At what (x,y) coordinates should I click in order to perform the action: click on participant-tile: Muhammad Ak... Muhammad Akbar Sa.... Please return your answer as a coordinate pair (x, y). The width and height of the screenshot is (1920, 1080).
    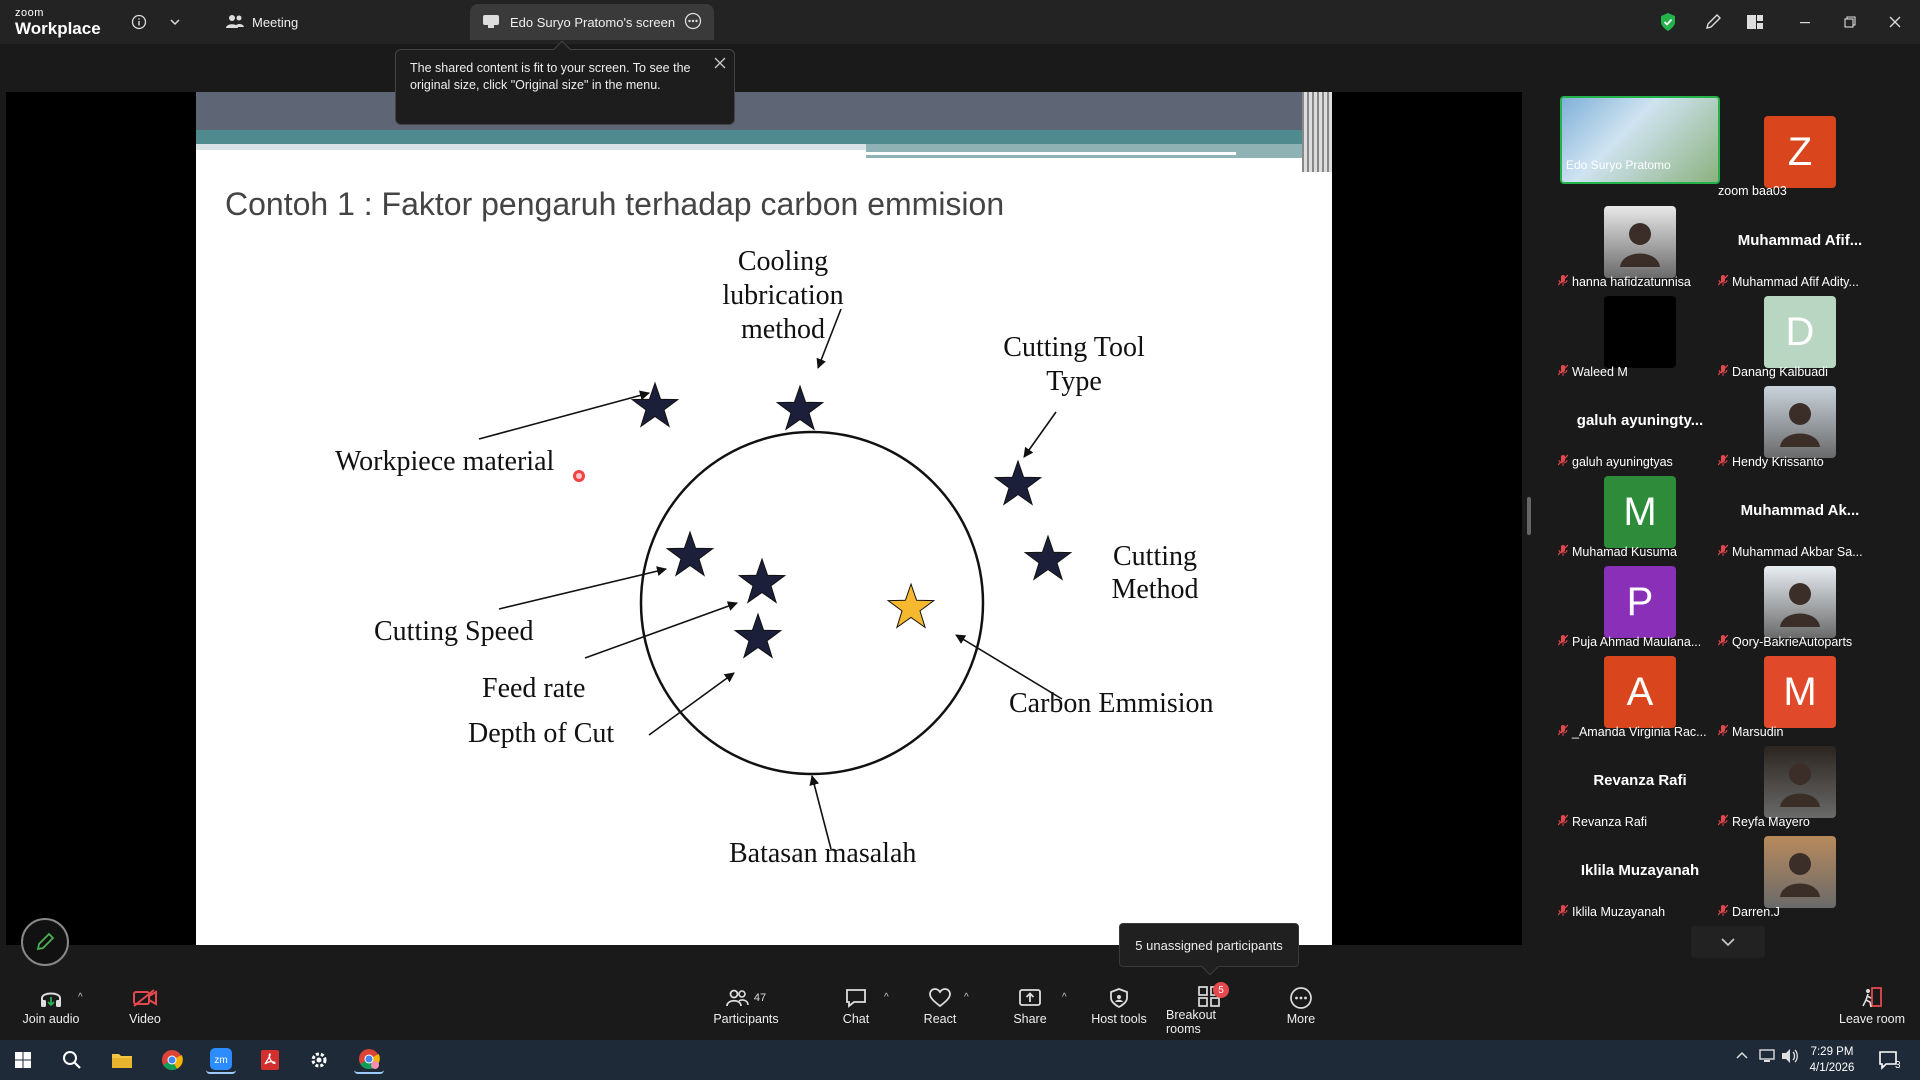
    Looking at the image, I should click on (1800, 518).